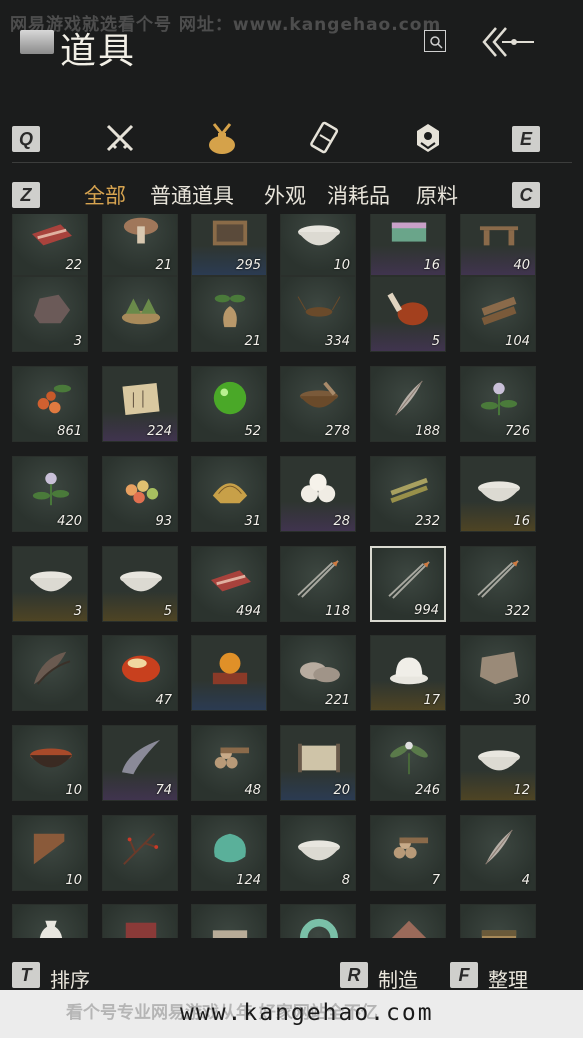 The height and width of the screenshot is (1038, 583). I want to click on inventory-slot: 52, so click(229, 404).